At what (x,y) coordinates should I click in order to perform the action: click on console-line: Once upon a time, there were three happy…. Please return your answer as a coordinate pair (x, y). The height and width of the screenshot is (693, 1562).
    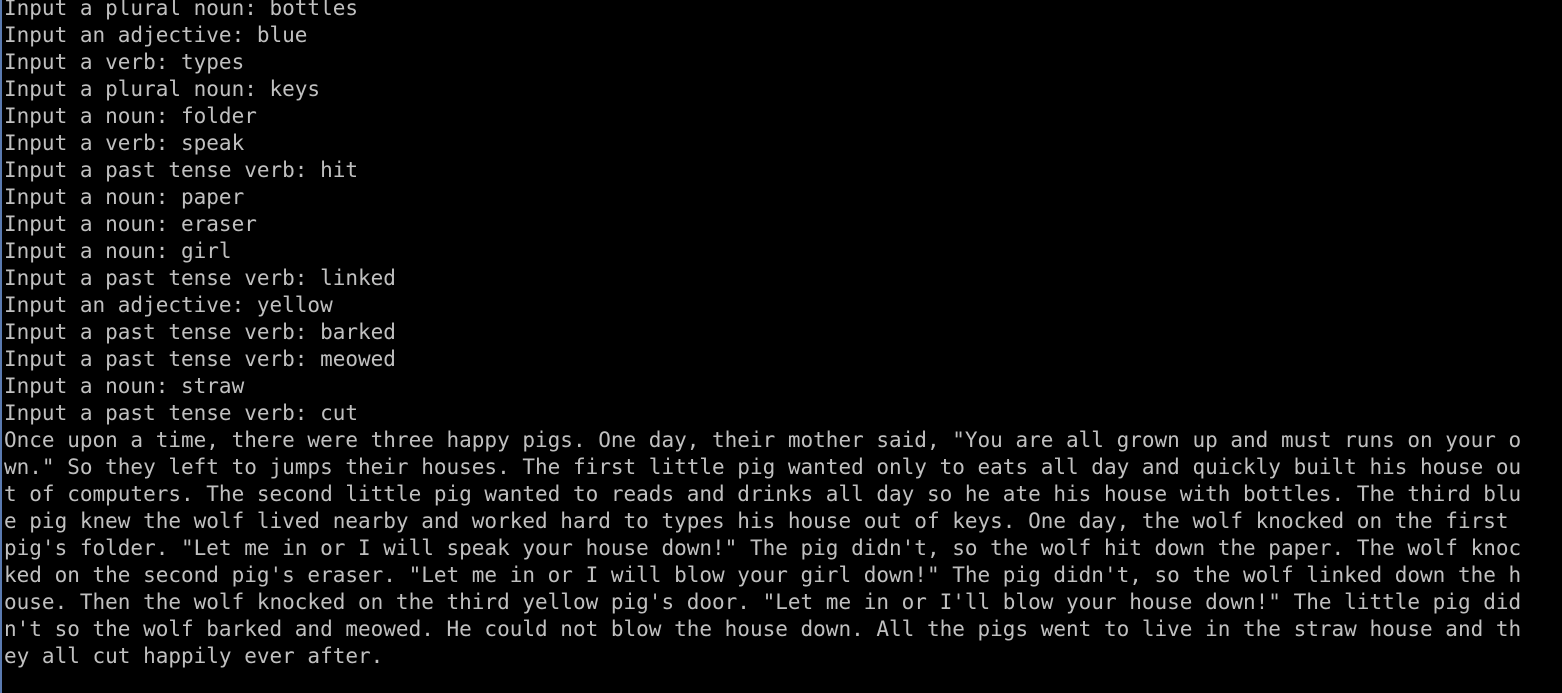
    Looking at the image, I should click on (763, 440).